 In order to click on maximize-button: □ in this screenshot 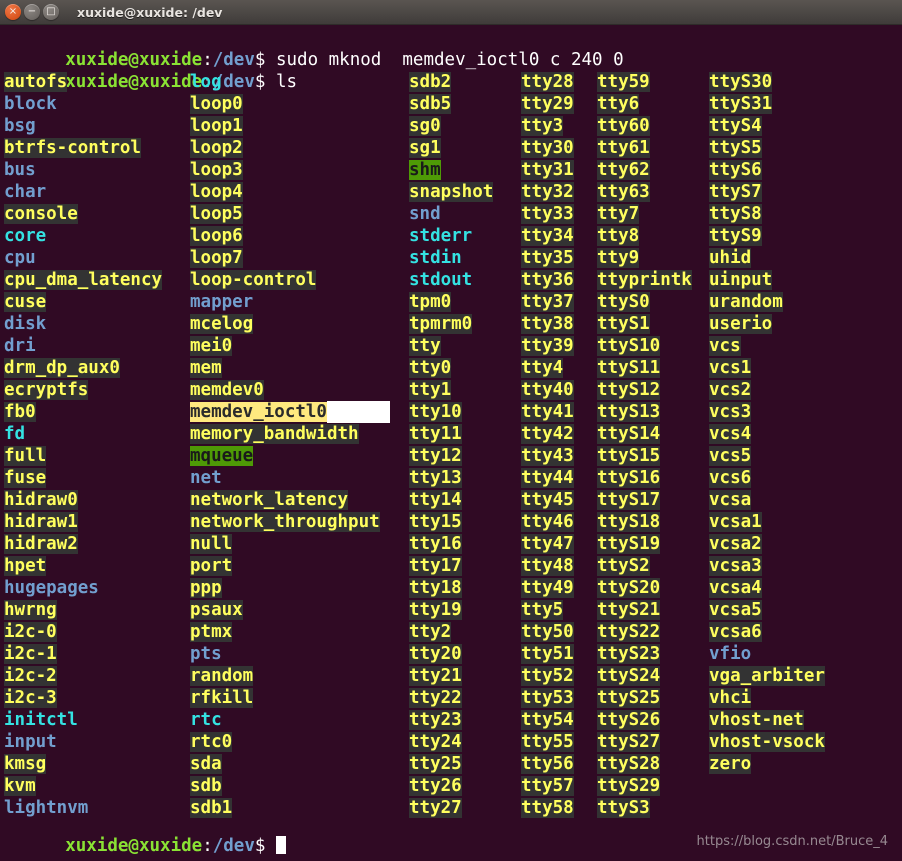, I will do `click(51, 12)`.